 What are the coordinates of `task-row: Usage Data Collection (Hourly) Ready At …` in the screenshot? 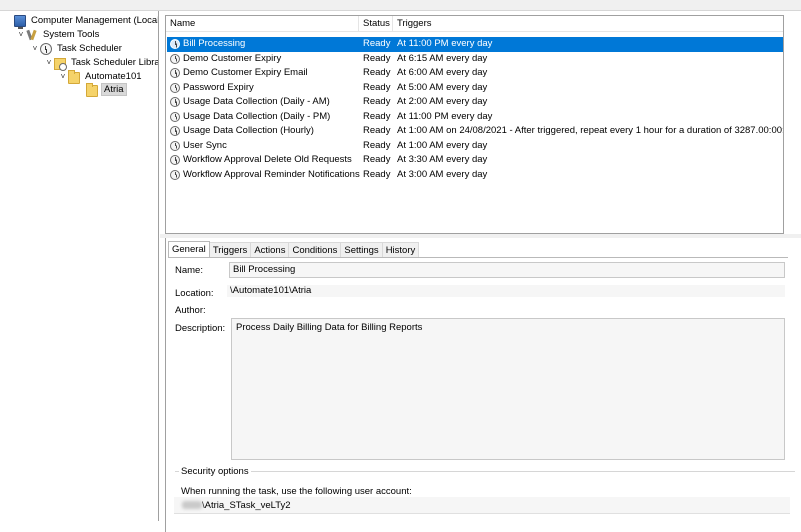 It's located at (475, 131).